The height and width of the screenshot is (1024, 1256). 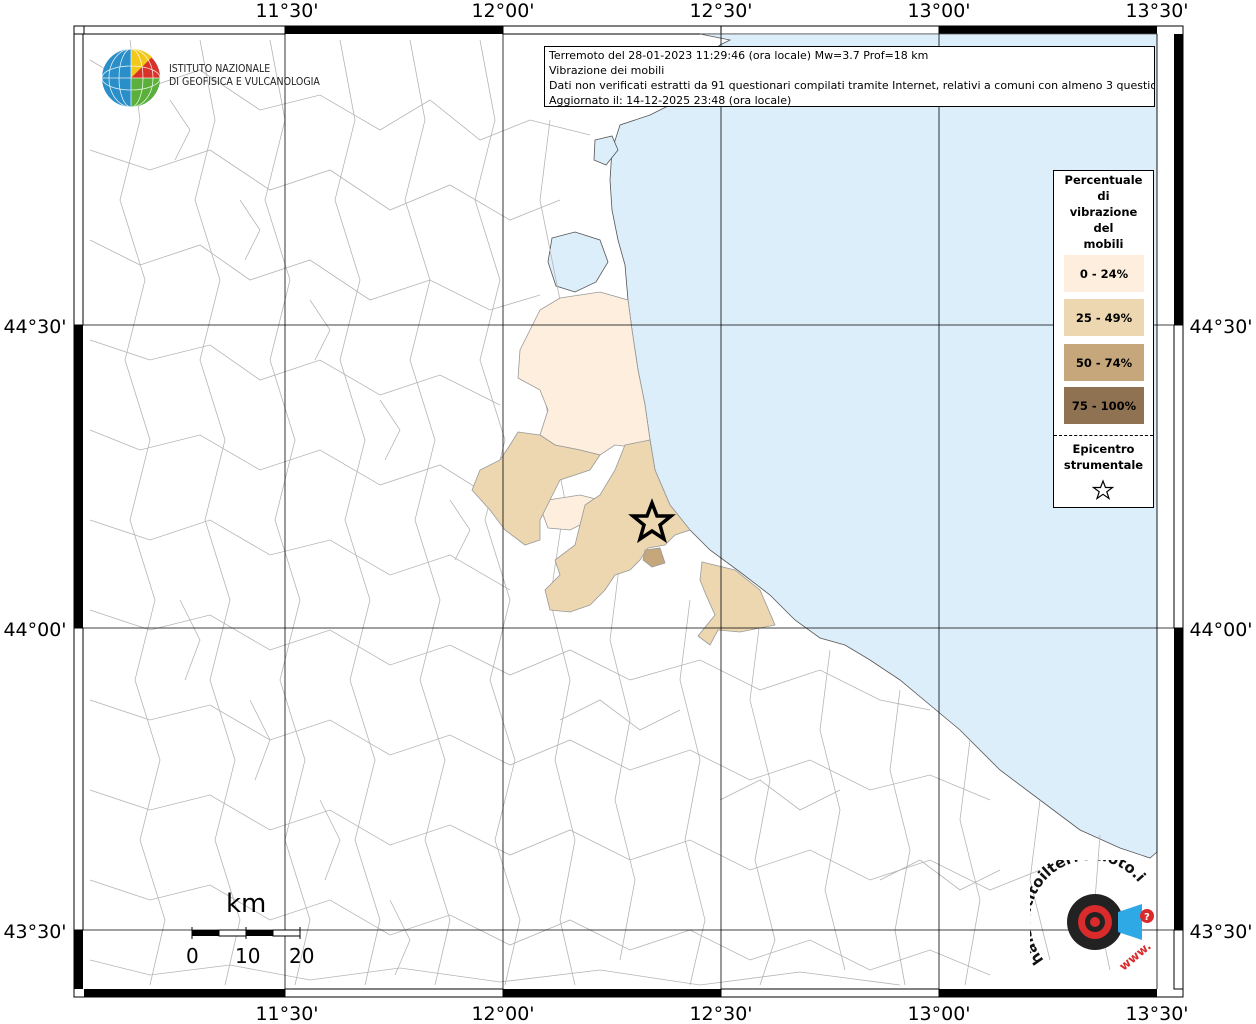 What do you see at coordinates (1103, 457) in the screenshot?
I see `legend-epicenter-label: Epicentro strumentale` at bounding box center [1103, 457].